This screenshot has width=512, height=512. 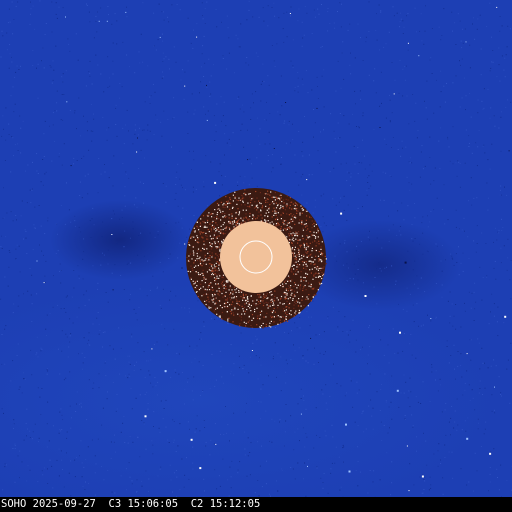 I want to click on observatory-label: SOHO, so click(x=14, y=504).